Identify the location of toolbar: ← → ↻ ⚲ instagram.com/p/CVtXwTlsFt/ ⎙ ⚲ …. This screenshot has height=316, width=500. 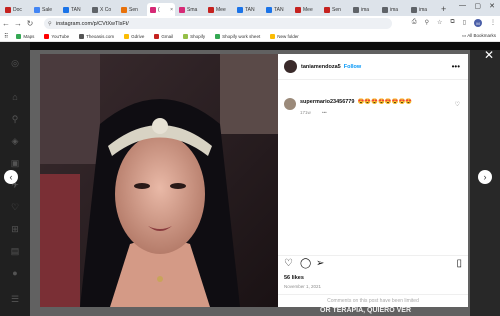
(250, 23).